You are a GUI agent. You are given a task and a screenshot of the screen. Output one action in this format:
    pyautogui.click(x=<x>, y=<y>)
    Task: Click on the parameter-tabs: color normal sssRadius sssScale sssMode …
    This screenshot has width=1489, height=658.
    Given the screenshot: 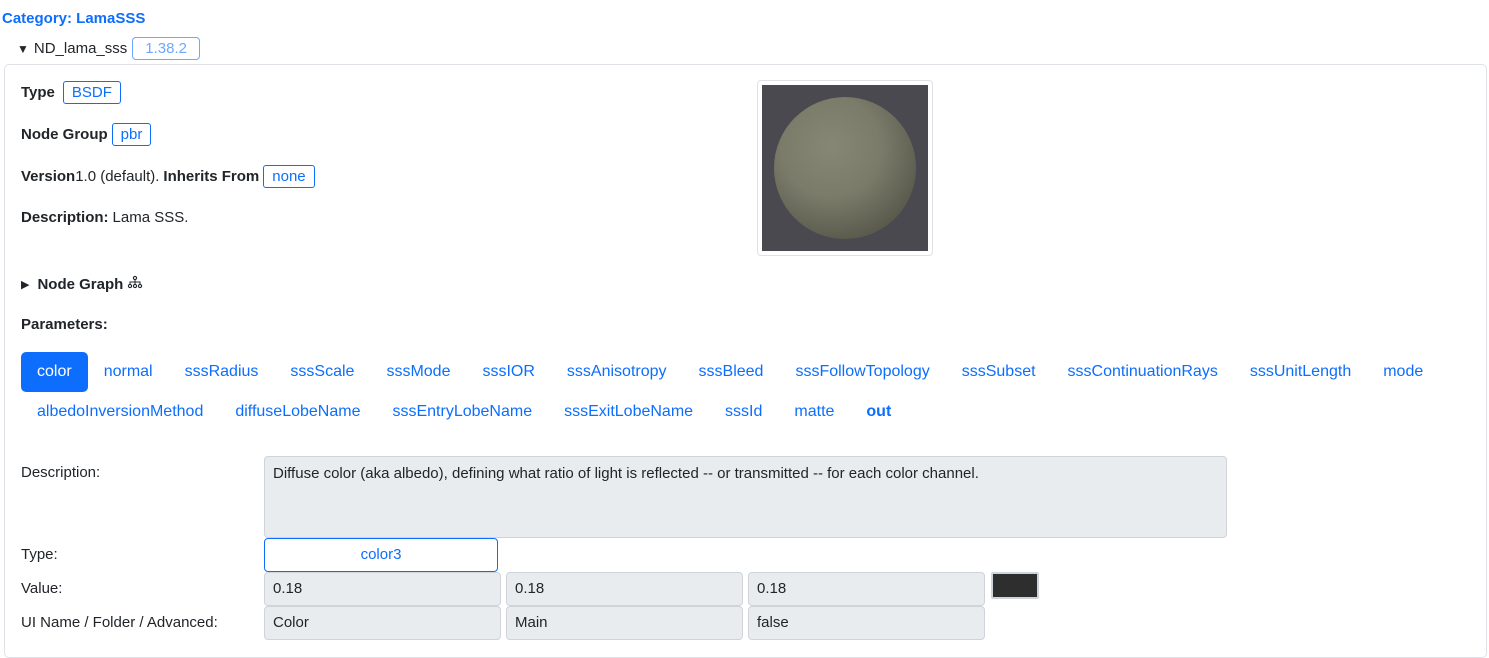 What is the action you would take?
    pyautogui.click(x=741, y=392)
    